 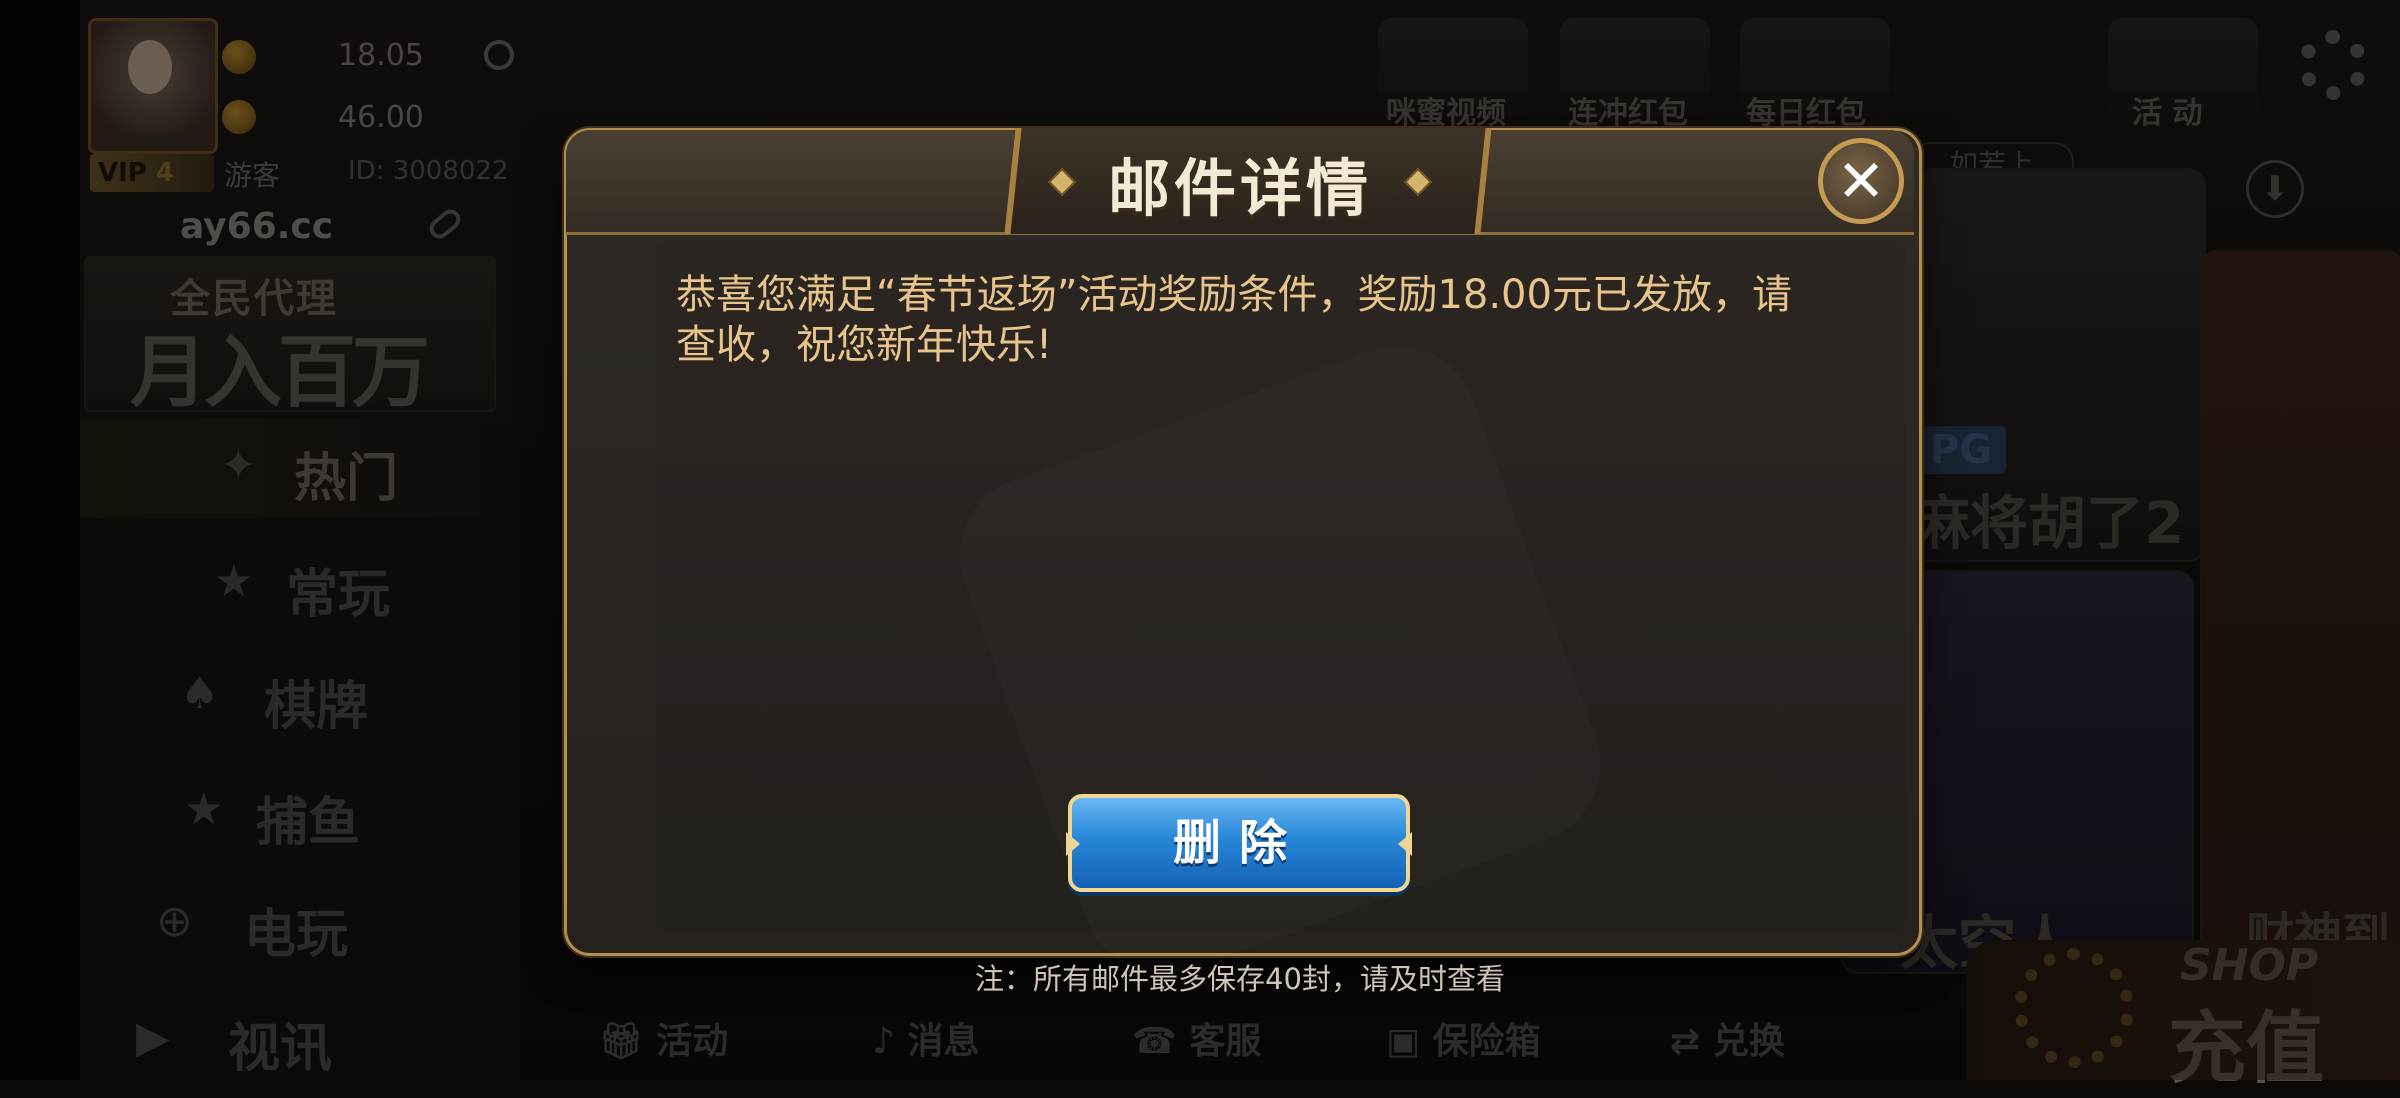 I want to click on close-button: ✕, so click(x=1861, y=181).